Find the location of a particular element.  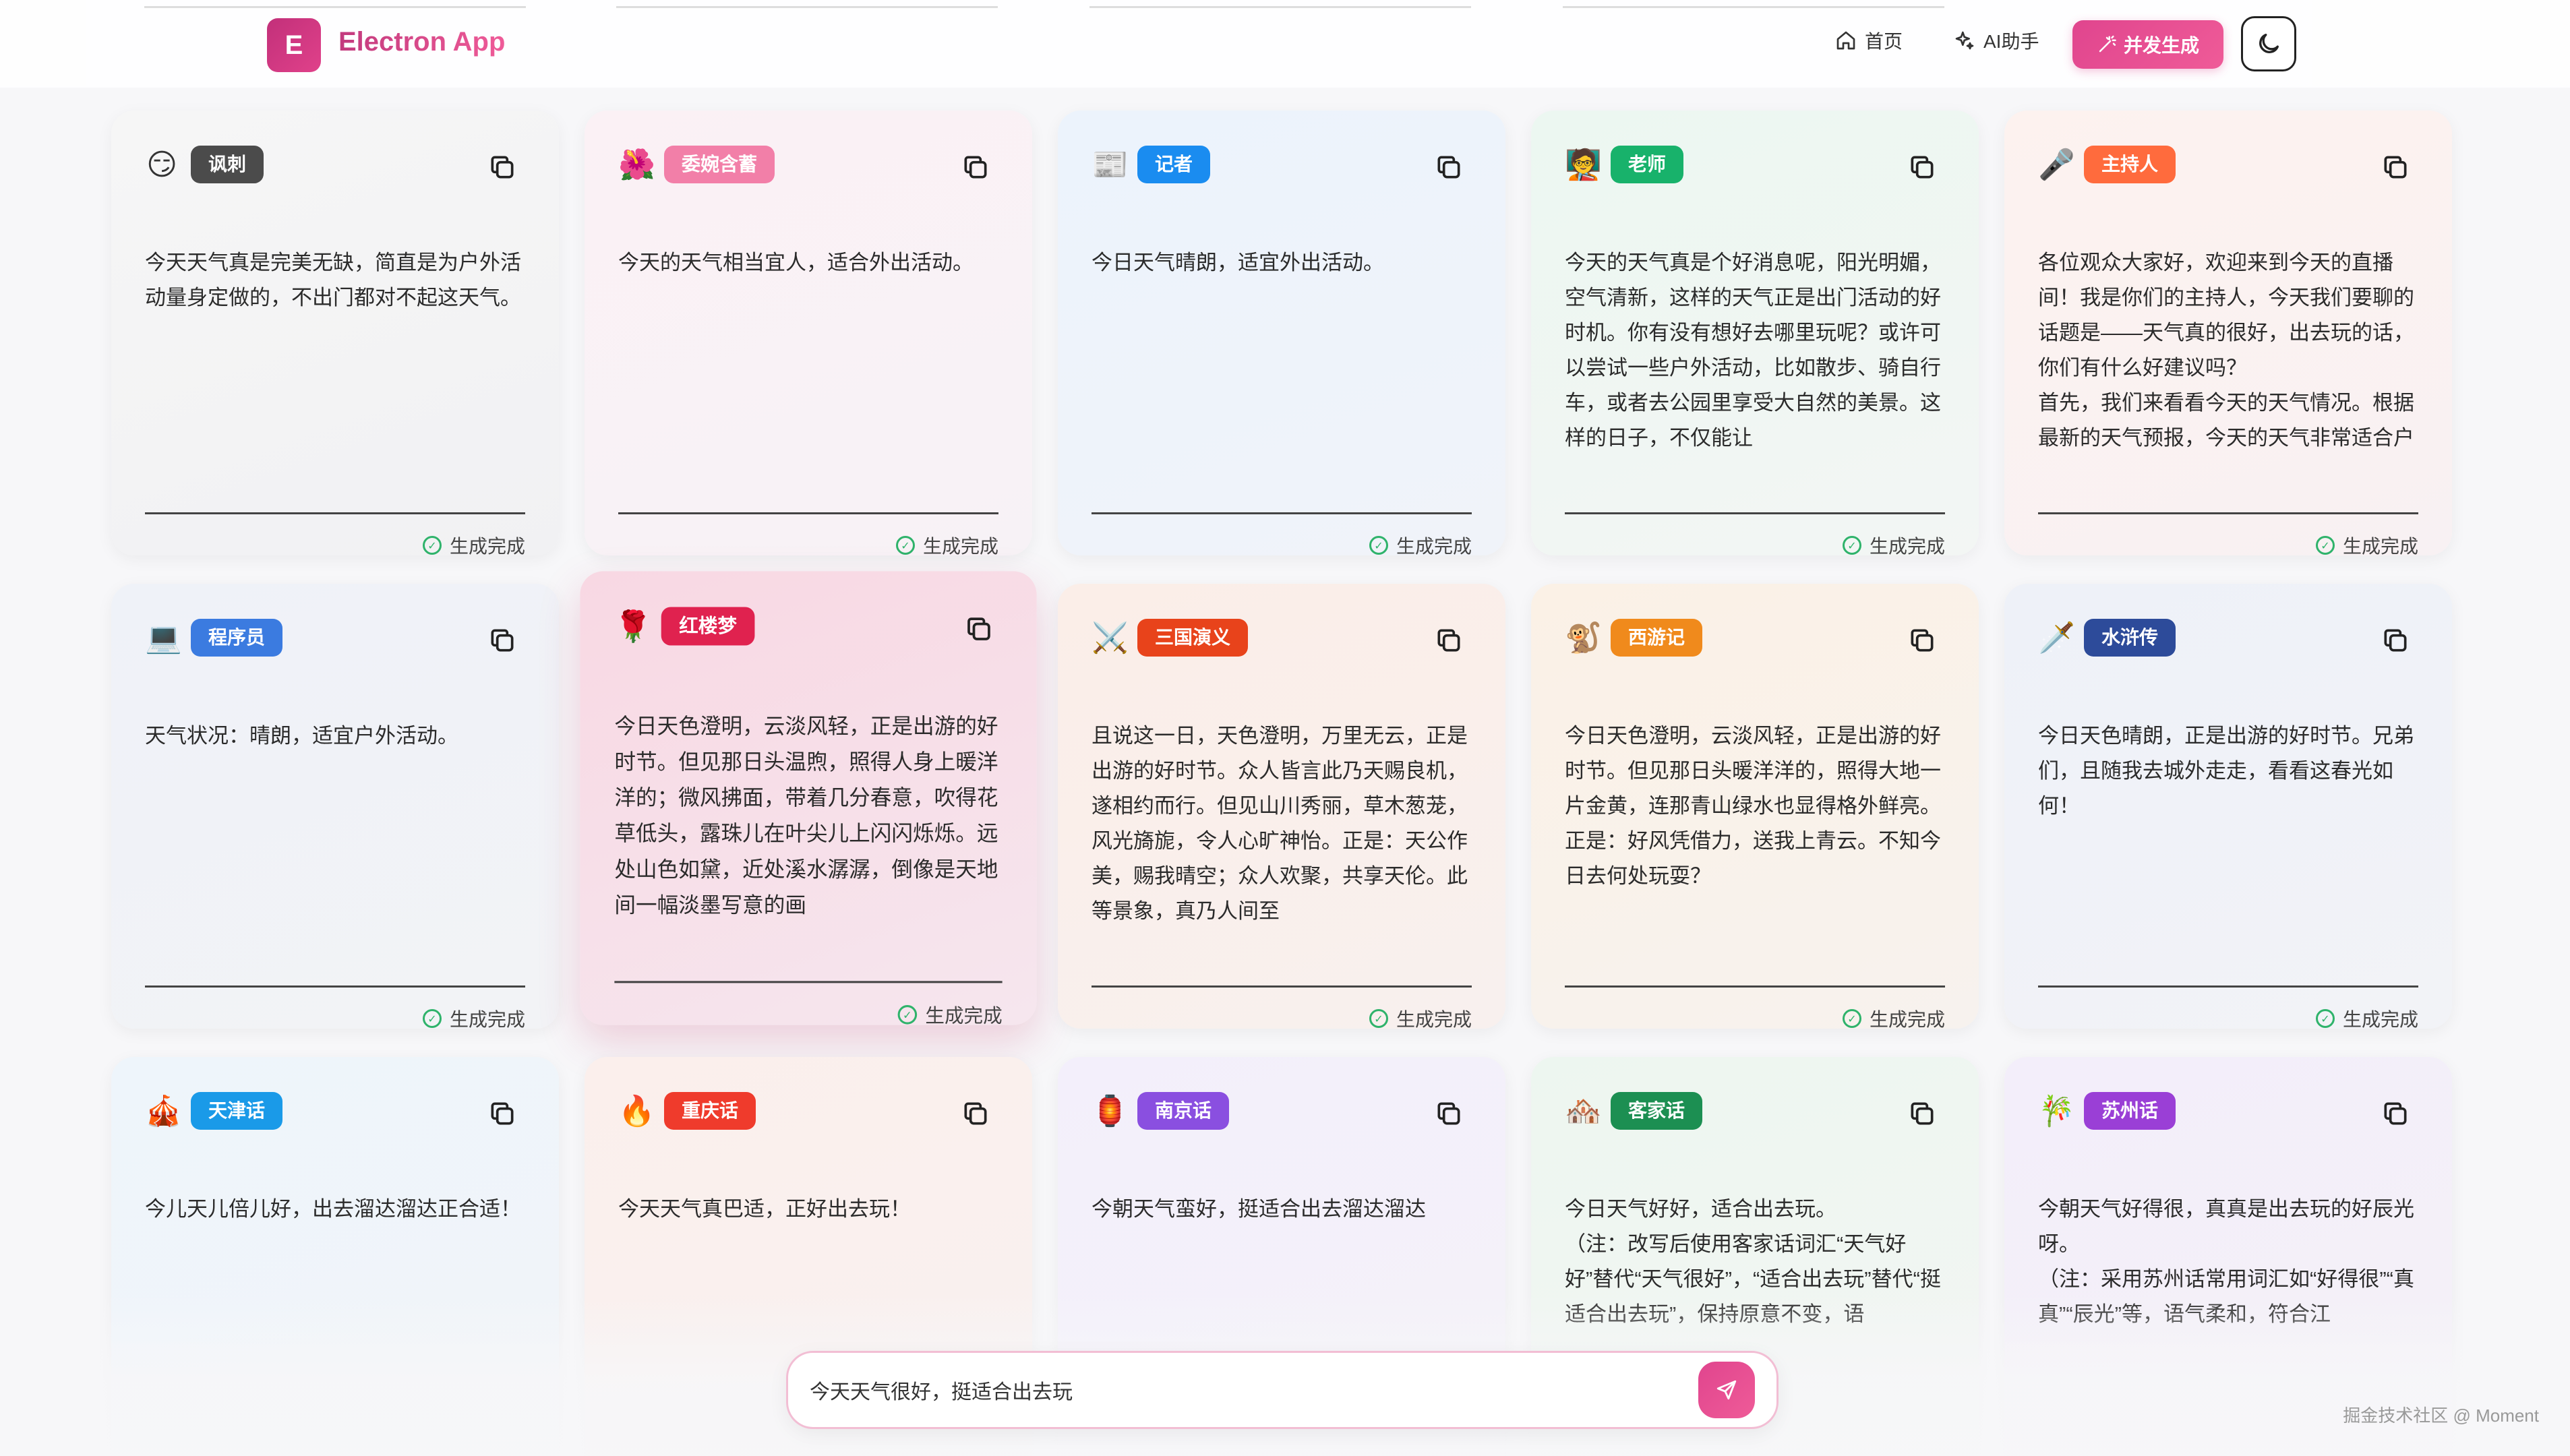

magic-wand-icon is located at coordinates (2107, 44).